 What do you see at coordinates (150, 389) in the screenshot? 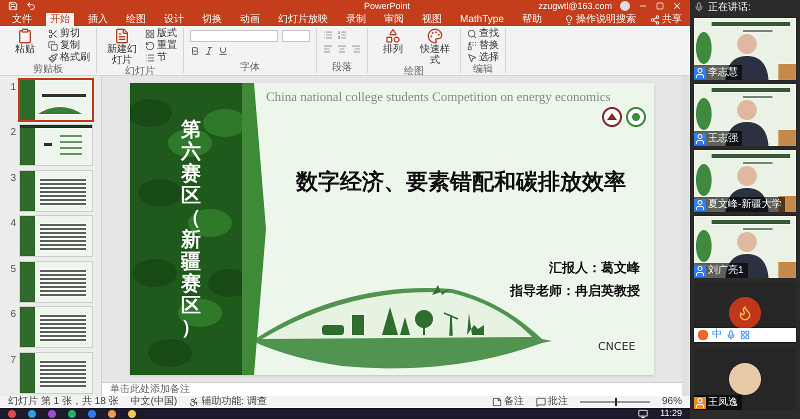
I see `notes-field: 单击此处添加备注` at bounding box center [150, 389].